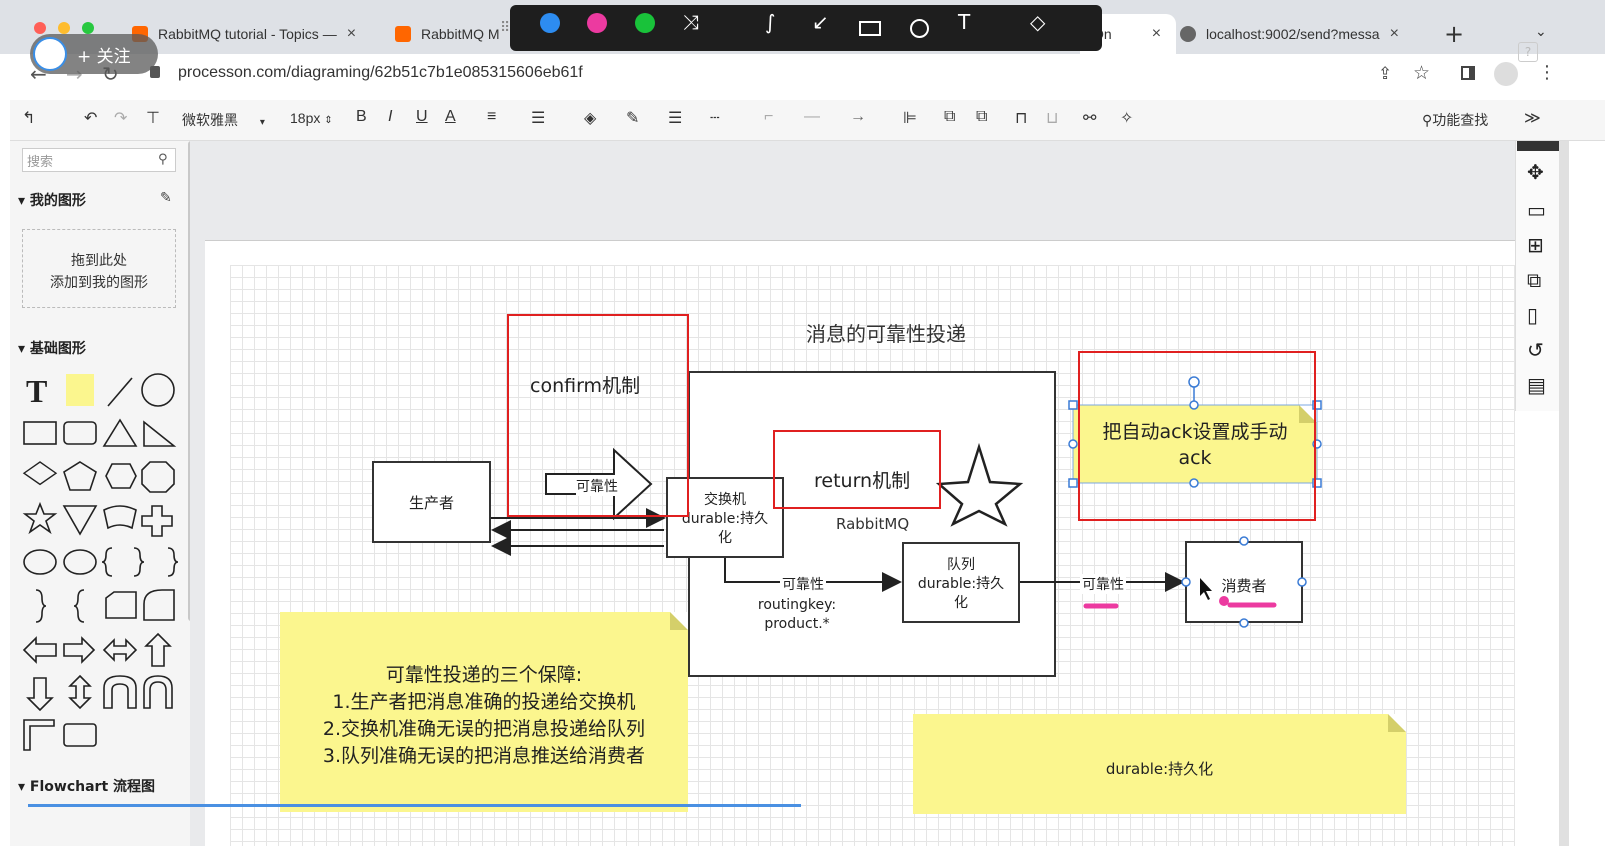 The height and width of the screenshot is (847, 1605). What do you see at coordinates (157, 521) in the screenshot?
I see `cross-shape` at bounding box center [157, 521].